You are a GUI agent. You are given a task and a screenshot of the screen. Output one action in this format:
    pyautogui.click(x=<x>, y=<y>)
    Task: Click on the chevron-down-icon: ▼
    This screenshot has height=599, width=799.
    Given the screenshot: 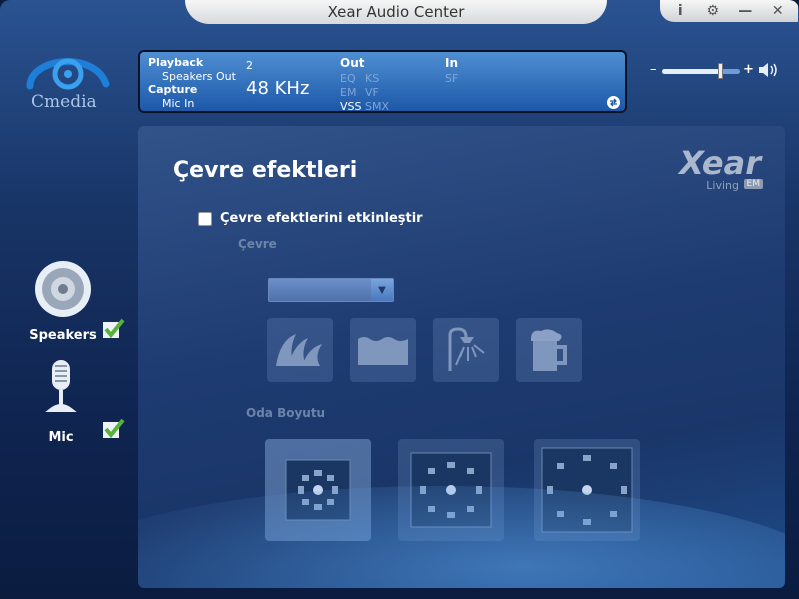 What is the action you would take?
    pyautogui.click(x=382, y=290)
    